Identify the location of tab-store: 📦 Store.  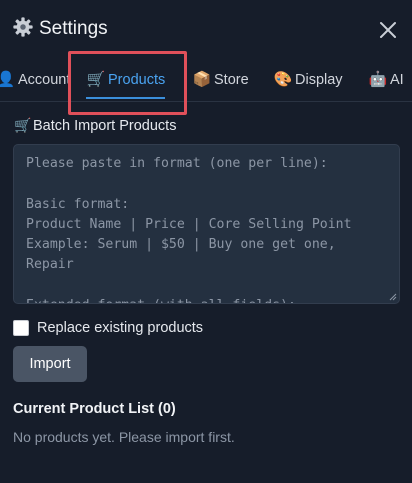
(220, 80).